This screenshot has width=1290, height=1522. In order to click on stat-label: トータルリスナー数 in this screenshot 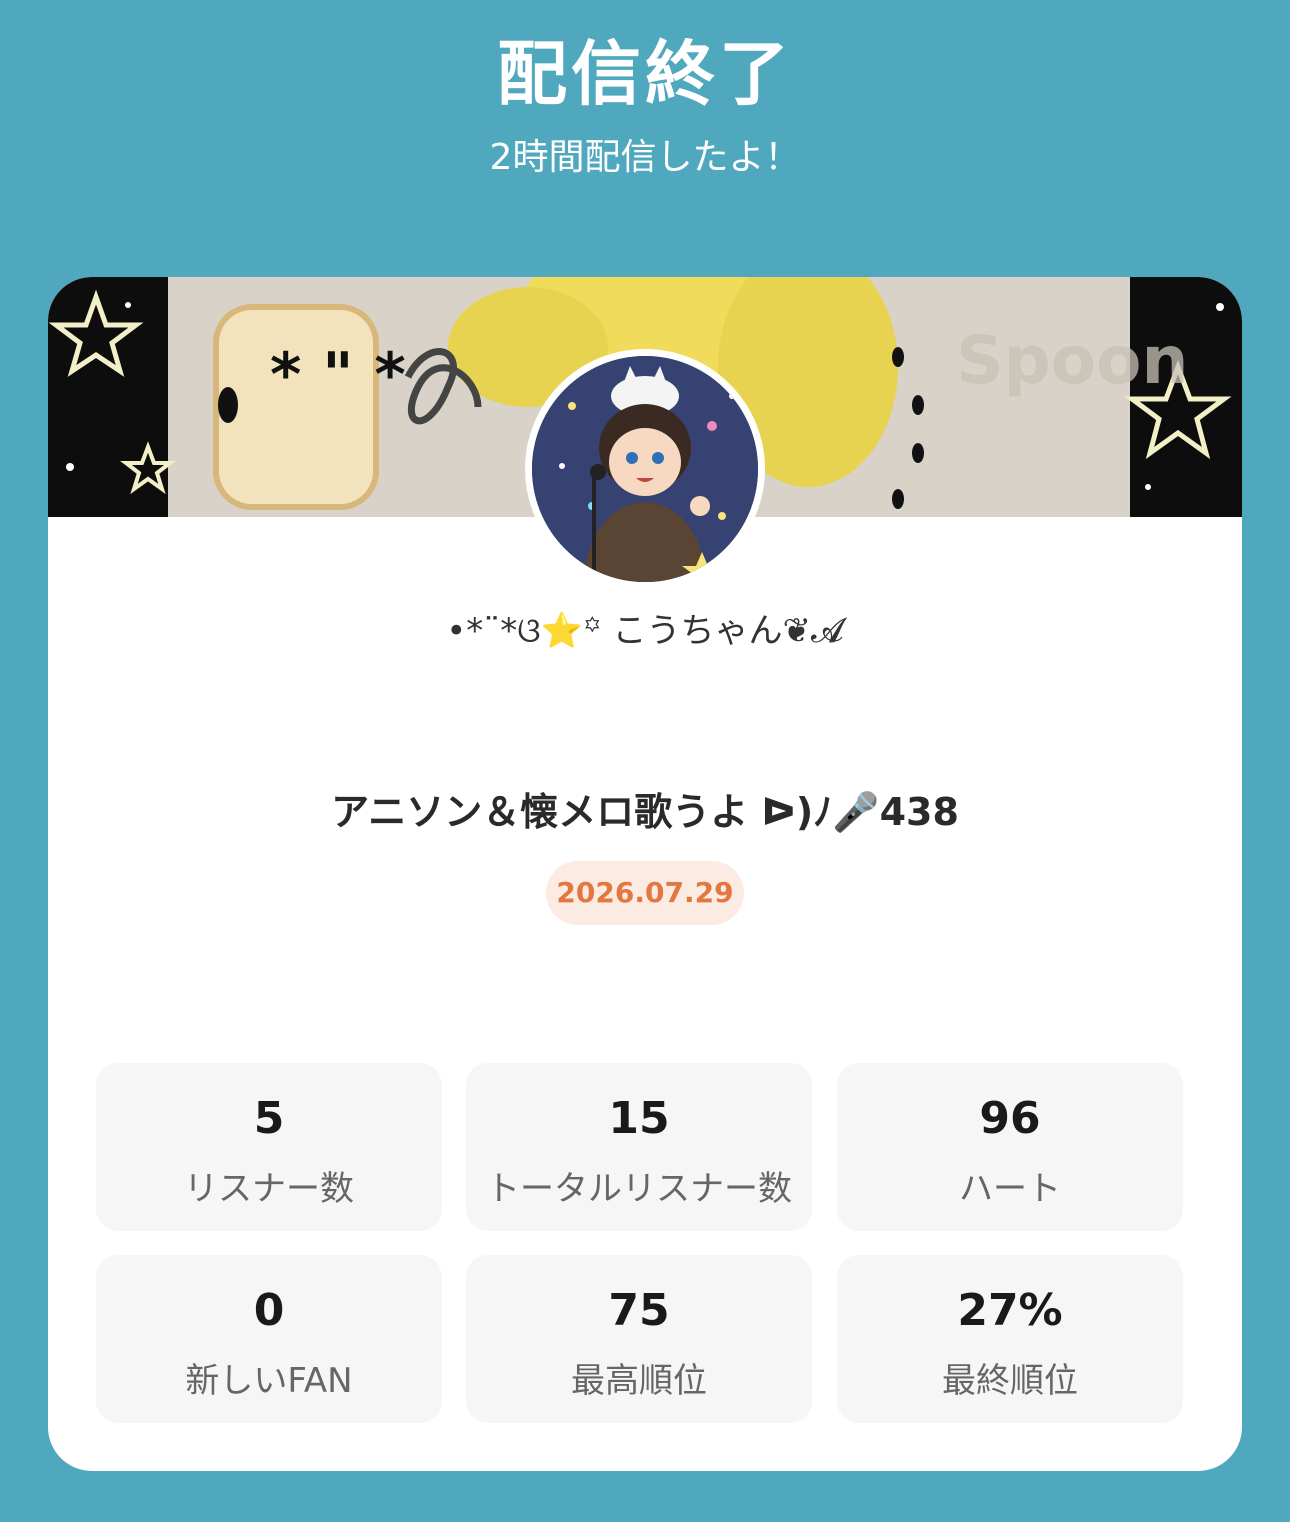, I will do `click(639, 1189)`.